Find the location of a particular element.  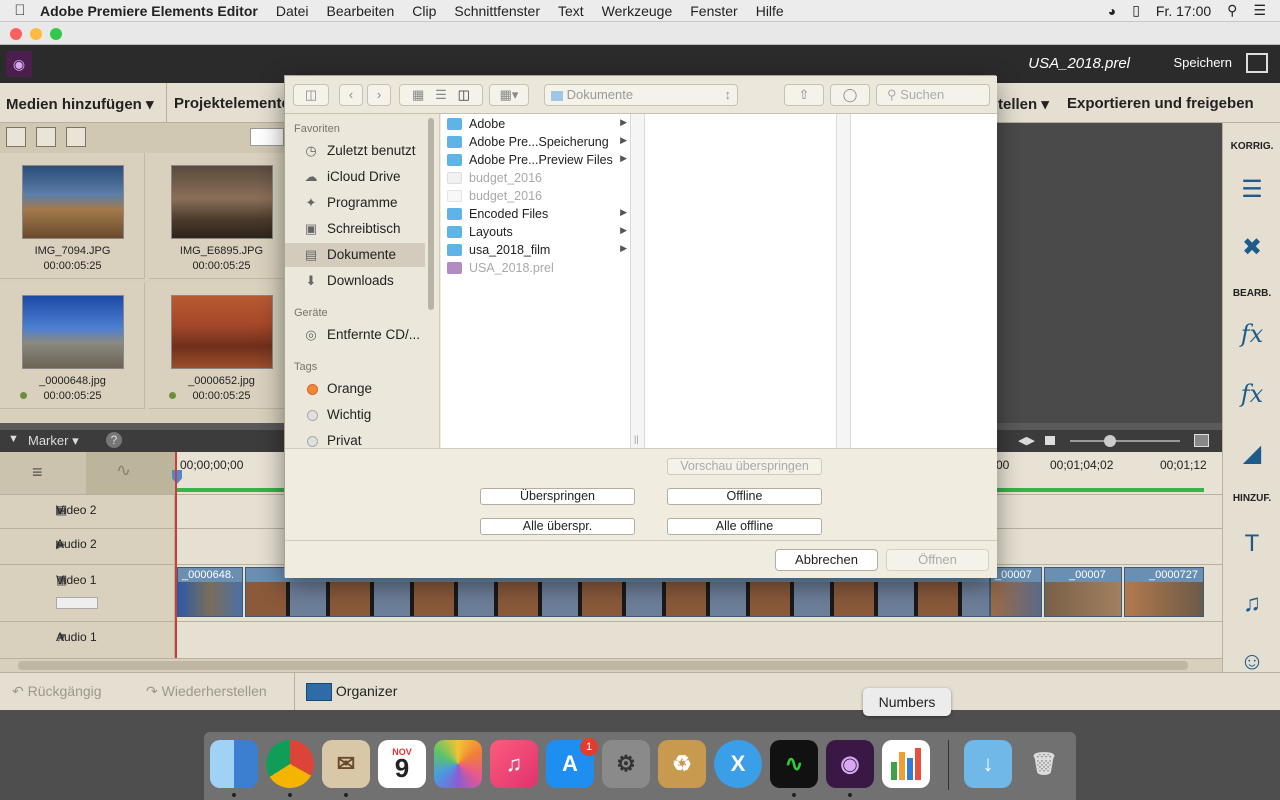

redo-button: ↷ Wiederherstellen is located at coordinates (206, 691).